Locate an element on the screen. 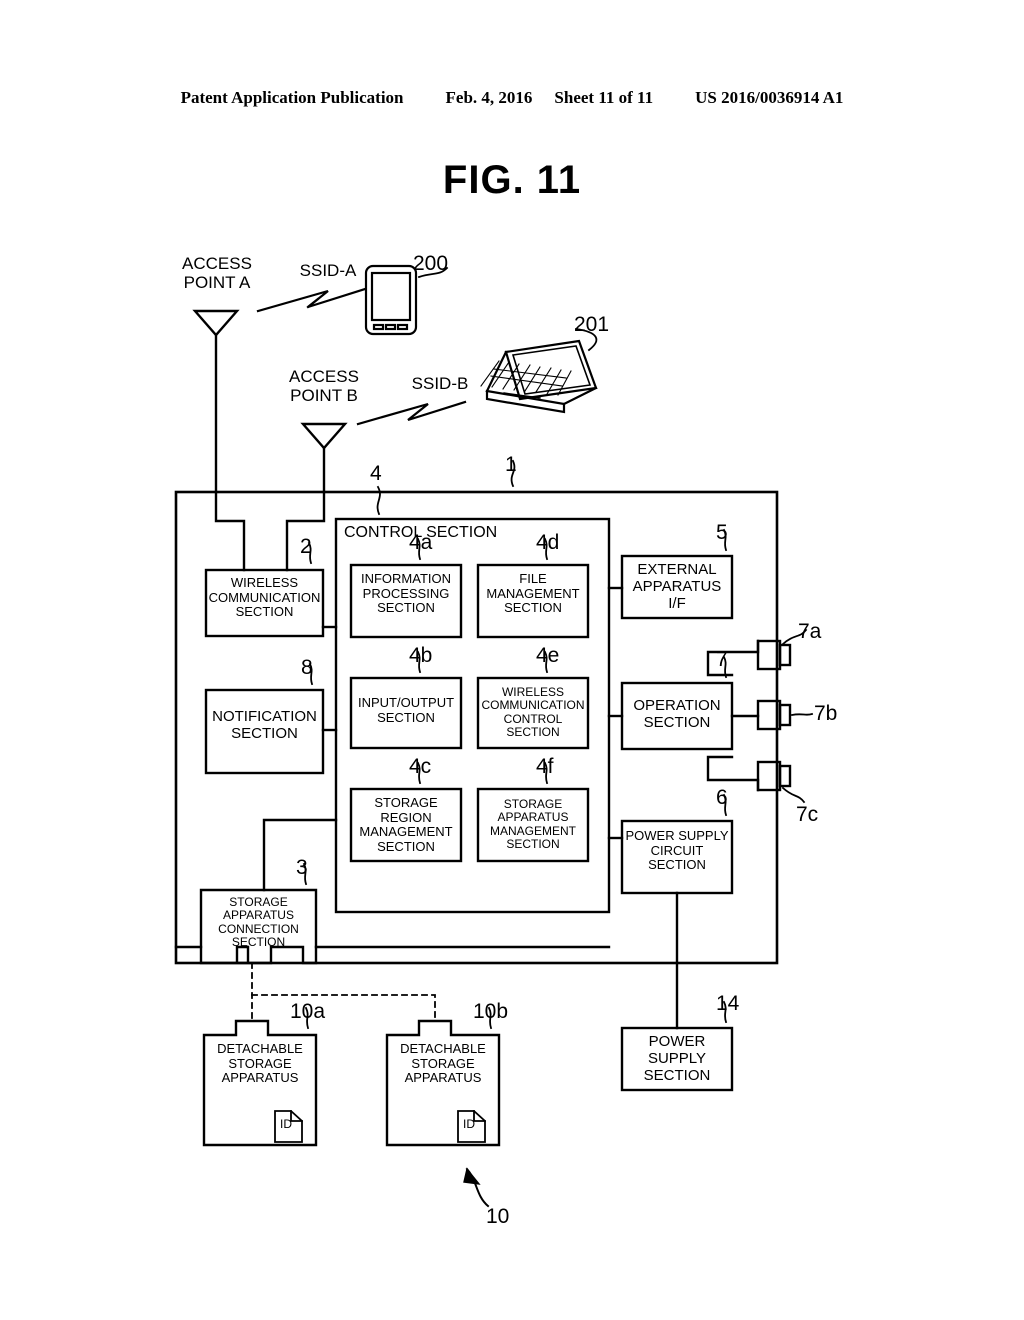 This screenshot has width=1024, height=1320. access-point-b-label: ACCESS POINT B is located at coordinates (324, 386).